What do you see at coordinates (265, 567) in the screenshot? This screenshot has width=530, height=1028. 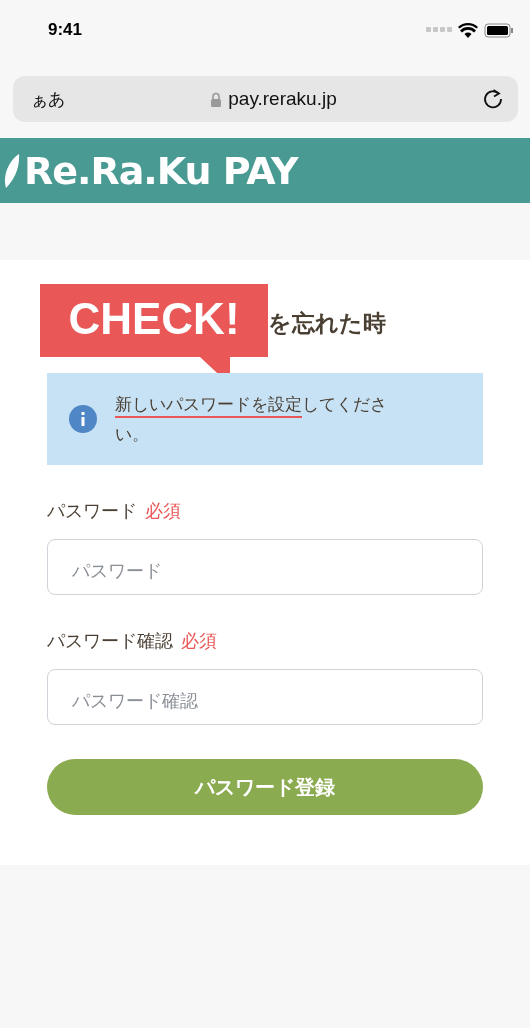 I see `password-field: パスワード` at bounding box center [265, 567].